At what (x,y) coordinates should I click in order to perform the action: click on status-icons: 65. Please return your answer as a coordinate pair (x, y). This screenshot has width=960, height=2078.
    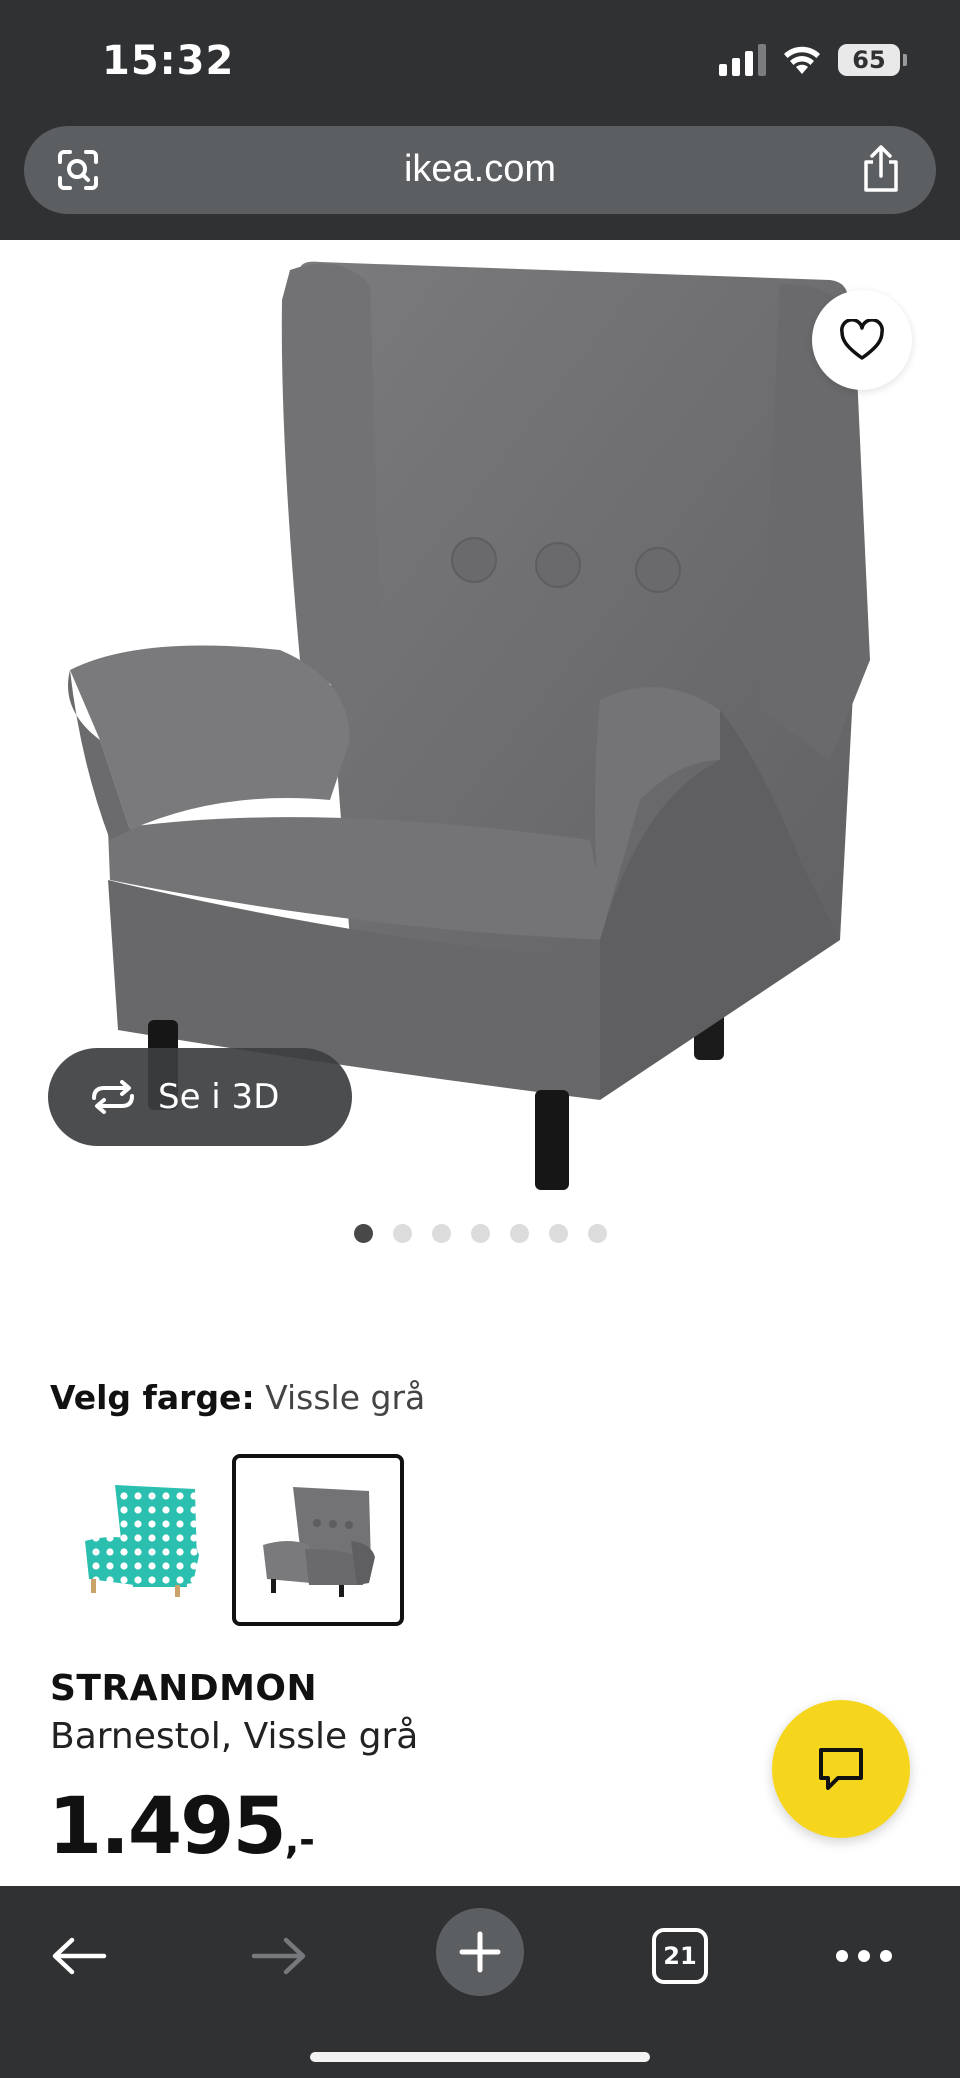
    Looking at the image, I should click on (813, 60).